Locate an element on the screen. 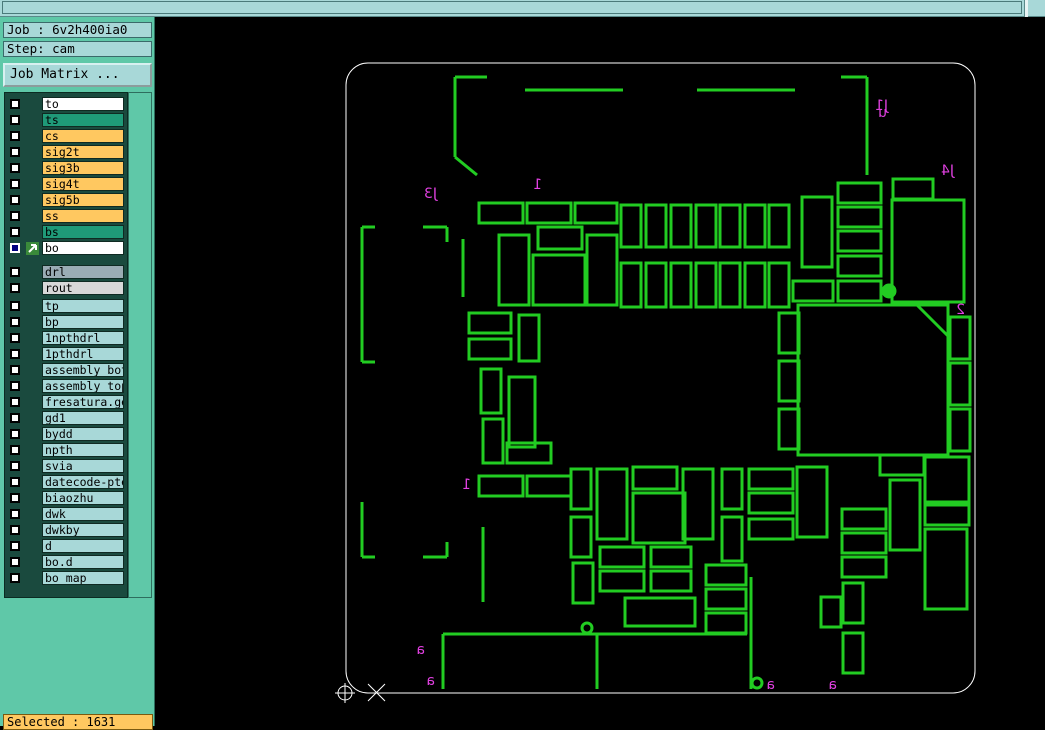 The width and height of the screenshot is (1045, 730). layer-name: 1npthdrl is located at coordinates (83, 338).